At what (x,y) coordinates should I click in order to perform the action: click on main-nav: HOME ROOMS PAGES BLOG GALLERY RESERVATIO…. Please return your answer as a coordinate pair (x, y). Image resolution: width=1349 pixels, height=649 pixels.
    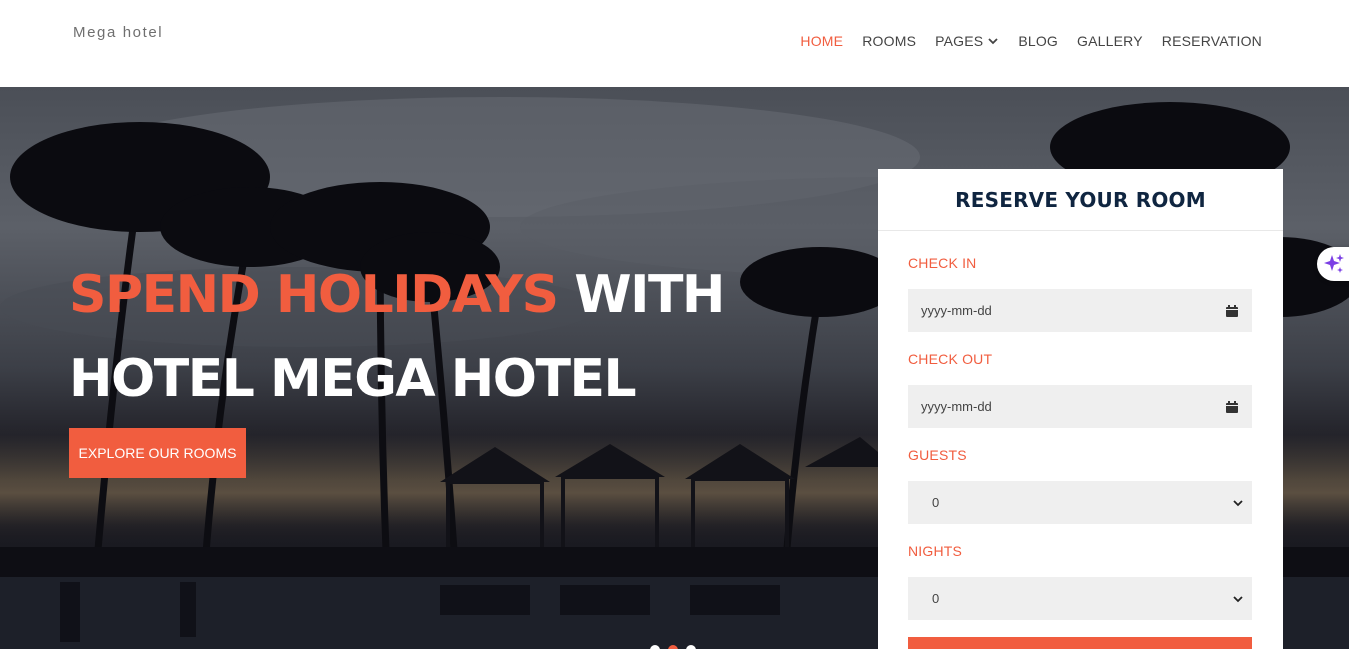
    Looking at the image, I should click on (1021, 41).